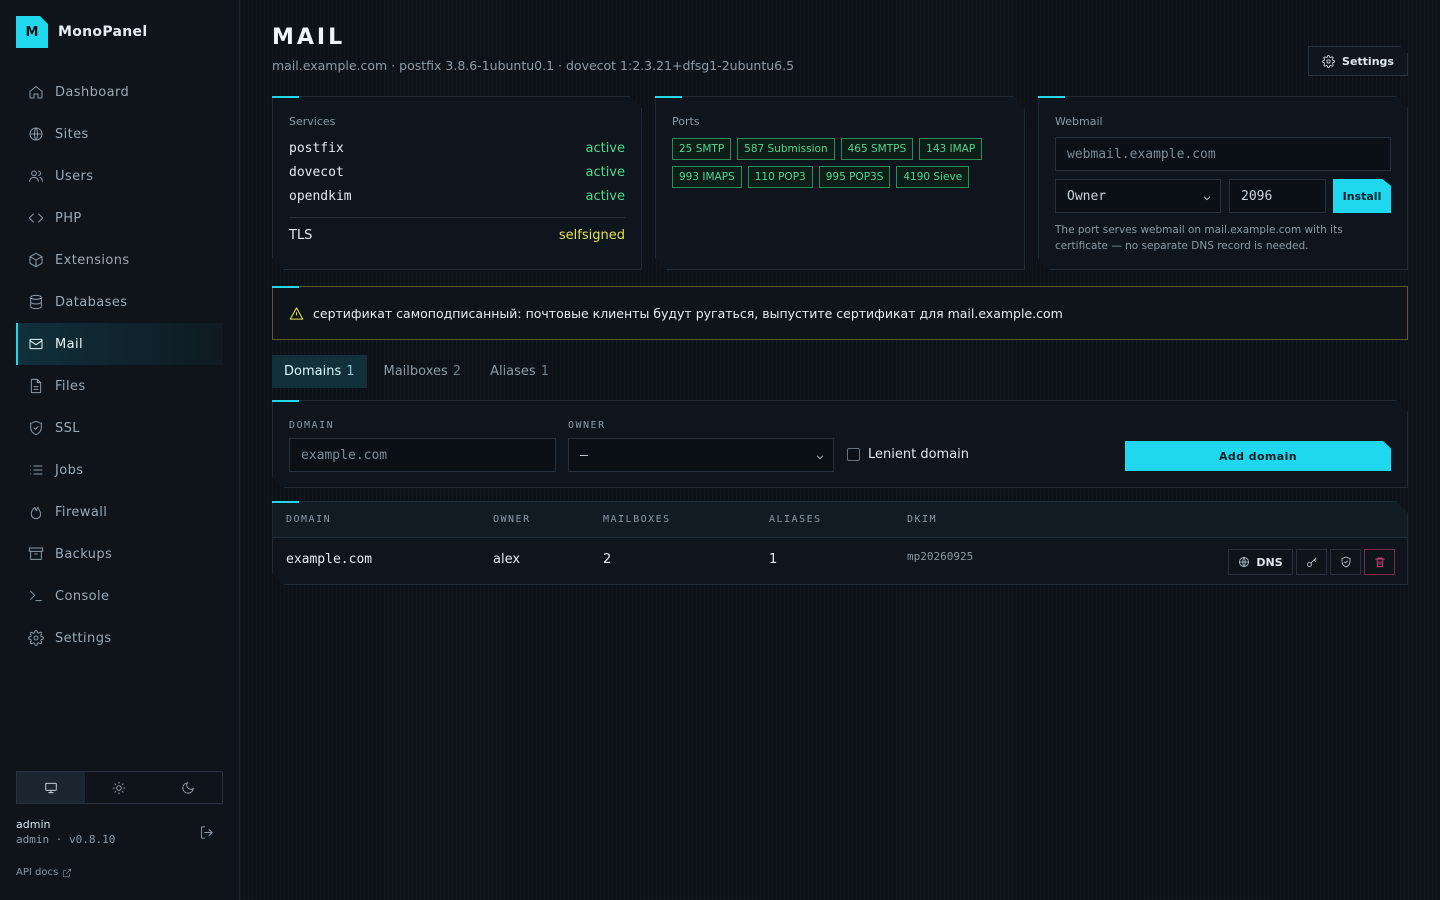  I want to click on dns-button: DNS, so click(1260, 562).